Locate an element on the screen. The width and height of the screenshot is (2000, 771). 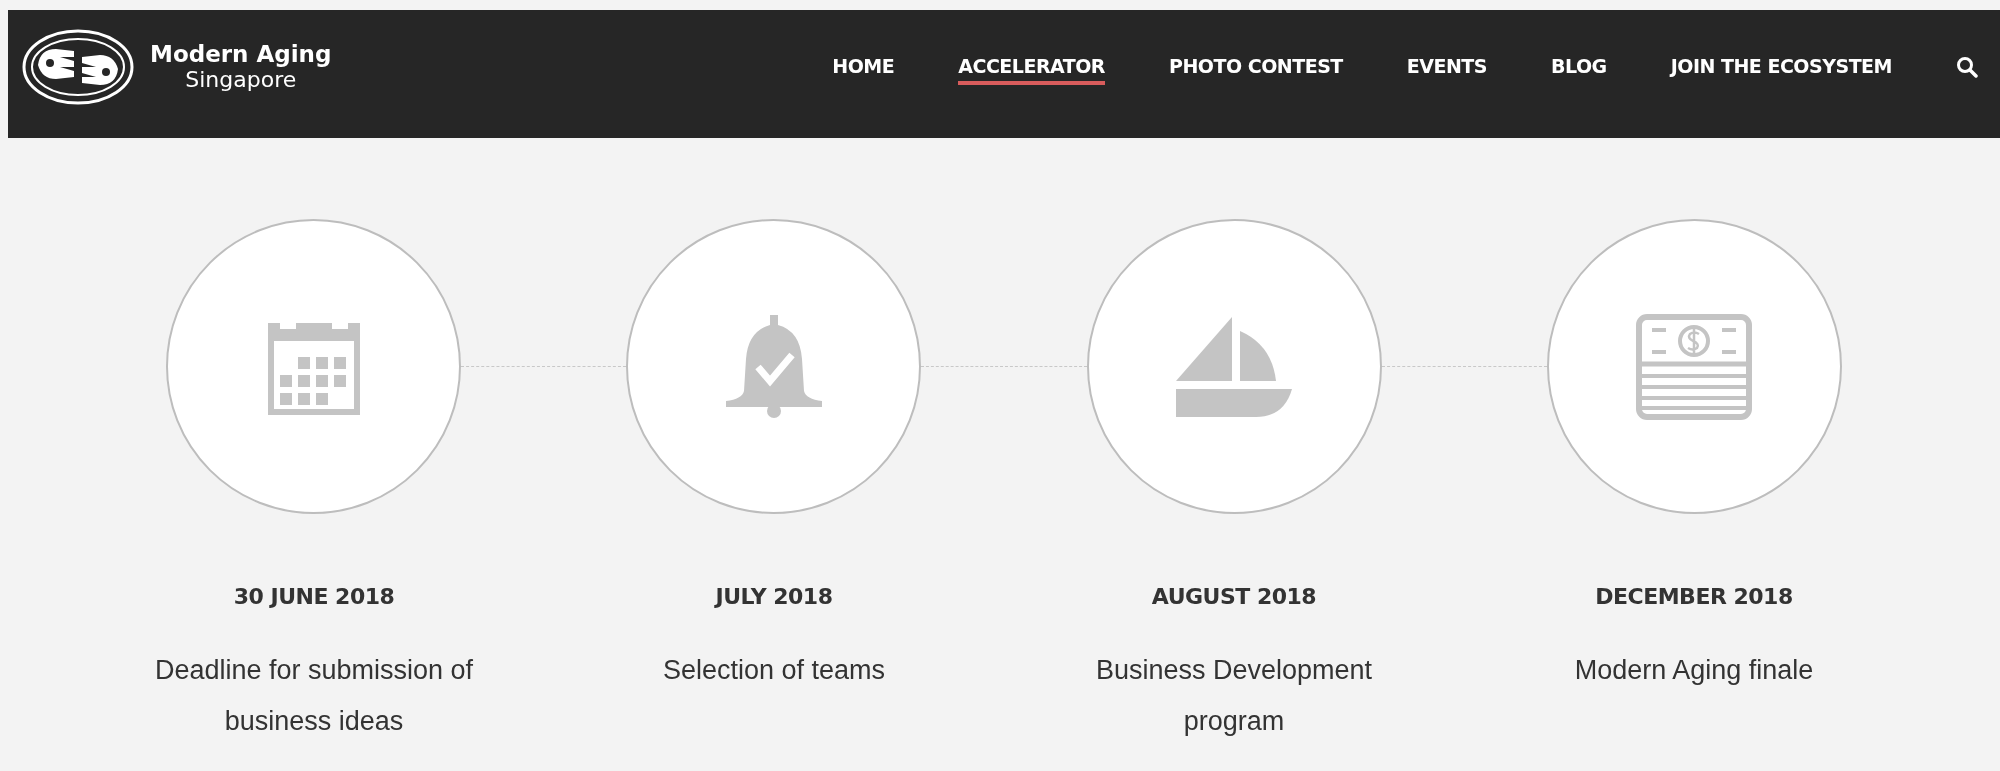
search-icon is located at coordinates (1967, 67).